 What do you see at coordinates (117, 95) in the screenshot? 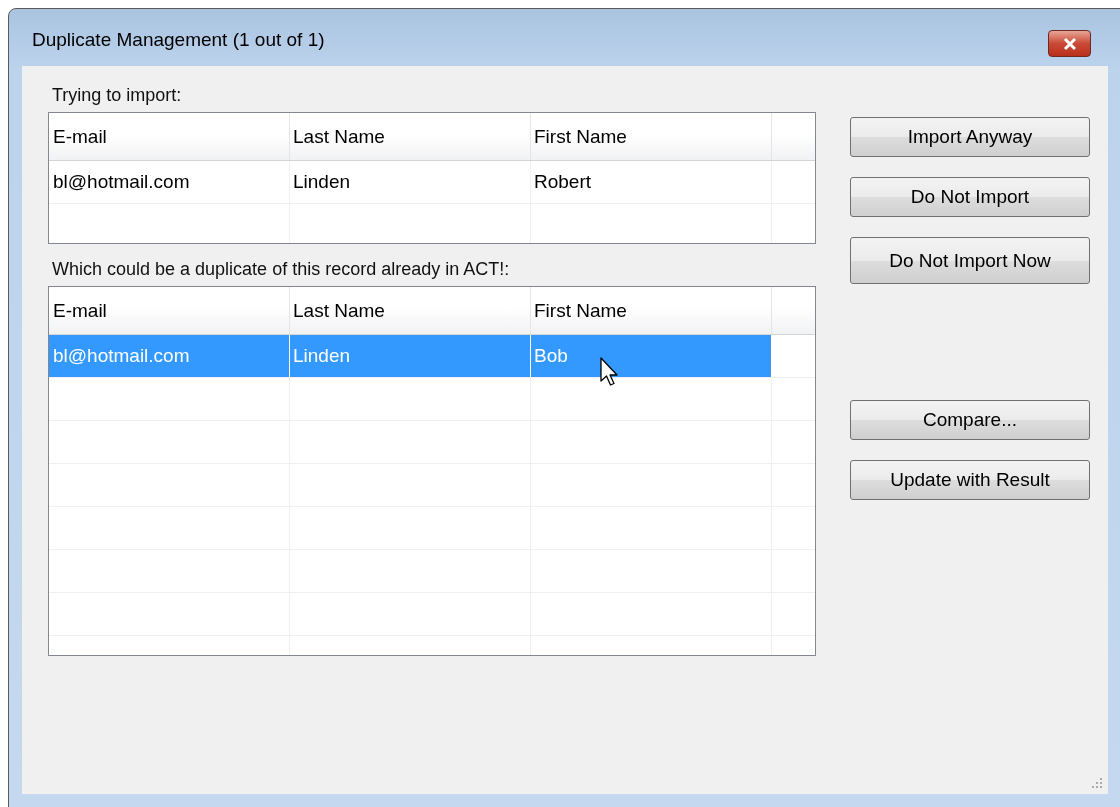
I see `section-label: Trying to import:` at bounding box center [117, 95].